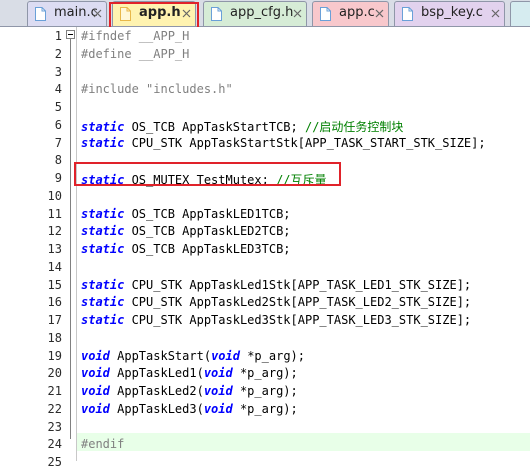 This screenshot has height=469, width=530. I want to click on code-line: #ifndef __APP_H, so click(135, 36).